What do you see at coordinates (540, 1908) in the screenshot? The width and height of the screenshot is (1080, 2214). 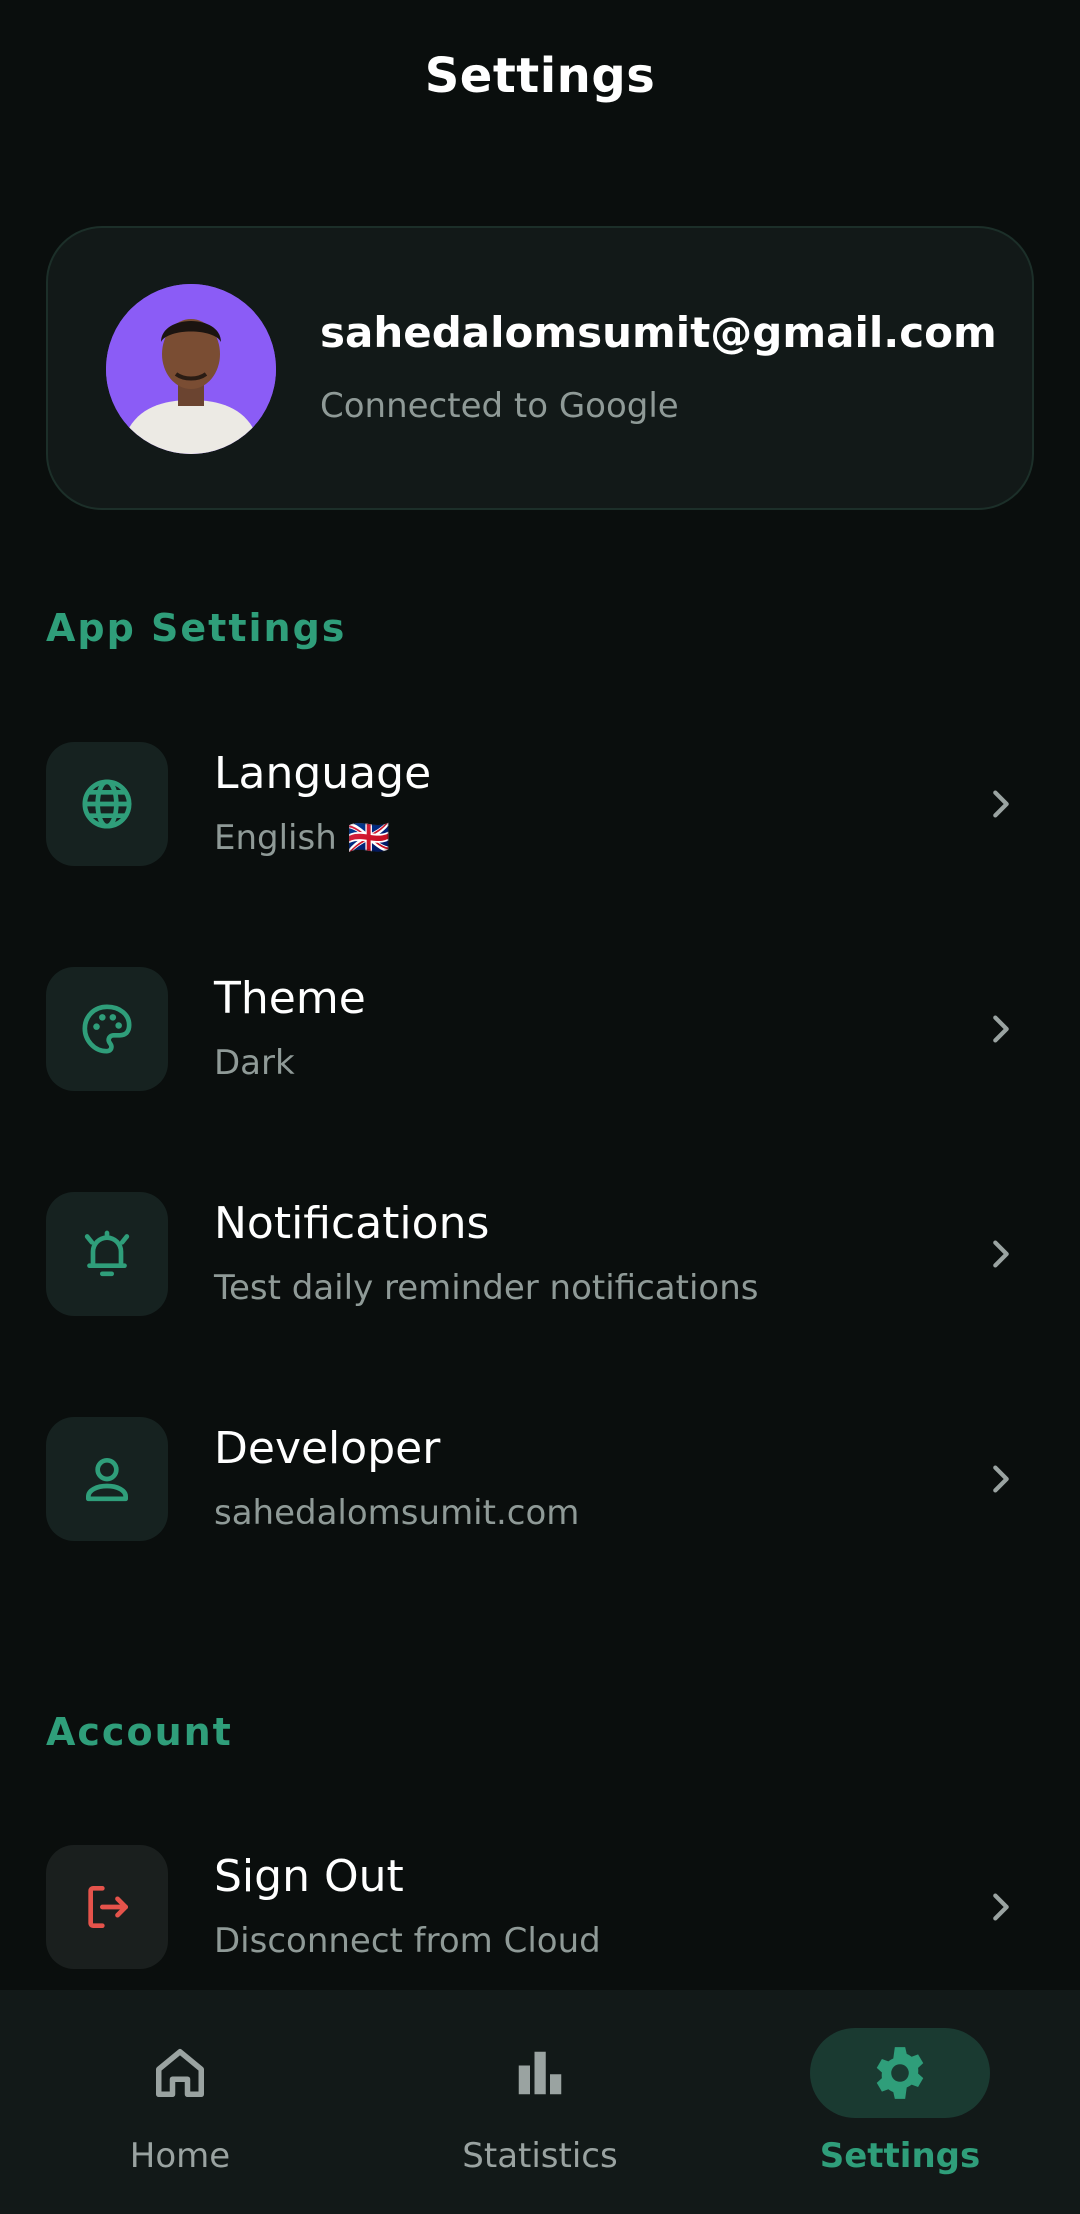 I see `settings-row-sign-out: Sign Out Disconnect from Cloud` at bounding box center [540, 1908].